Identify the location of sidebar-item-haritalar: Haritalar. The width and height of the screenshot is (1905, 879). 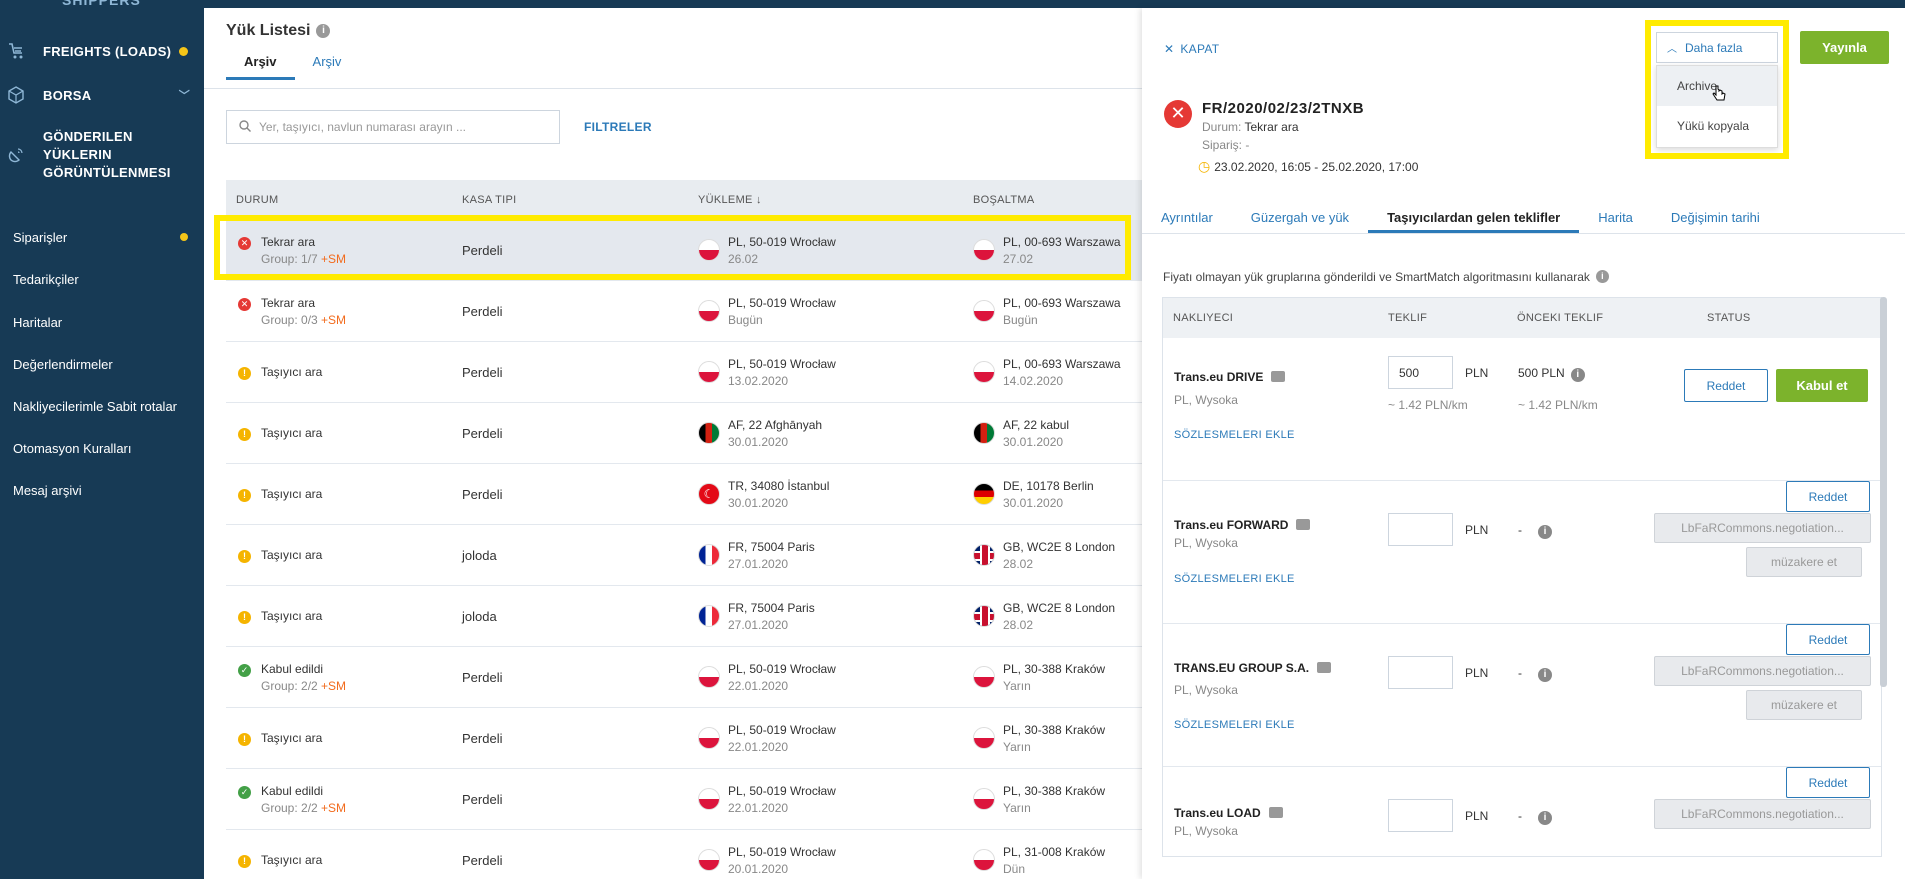
(102, 322).